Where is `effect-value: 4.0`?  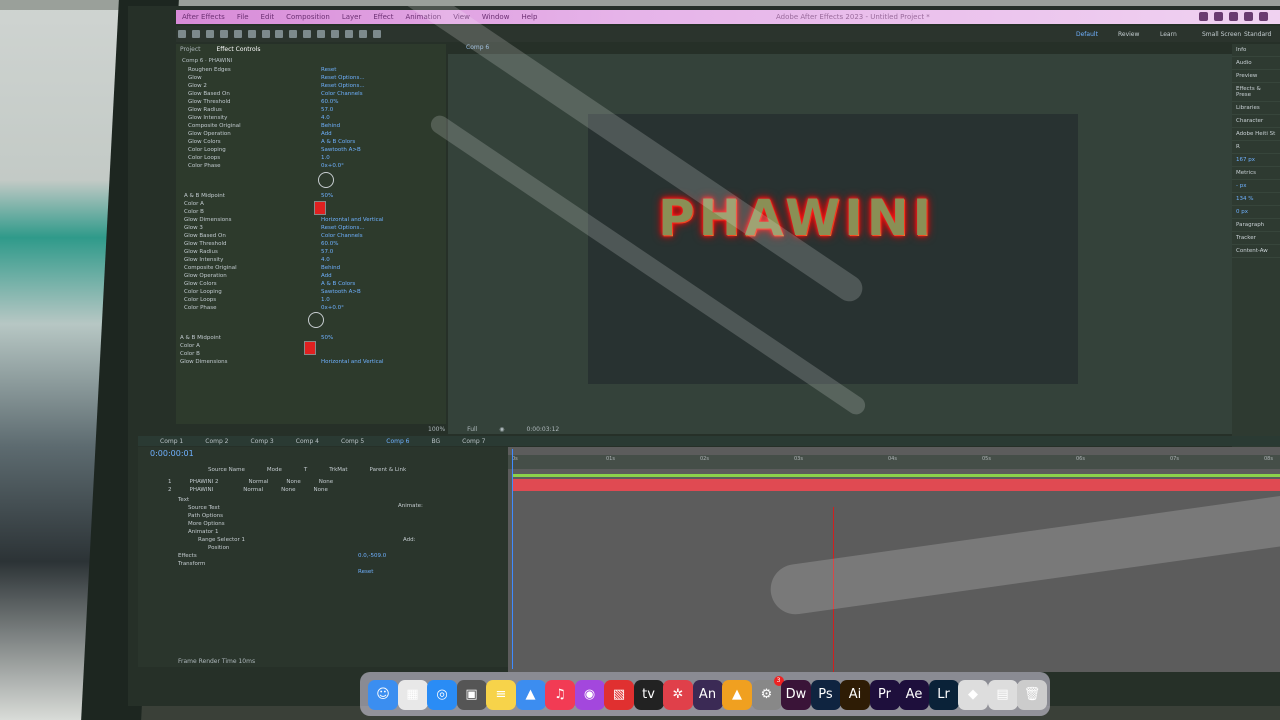
effect-value: 4.0 is located at coordinates (325, 260).